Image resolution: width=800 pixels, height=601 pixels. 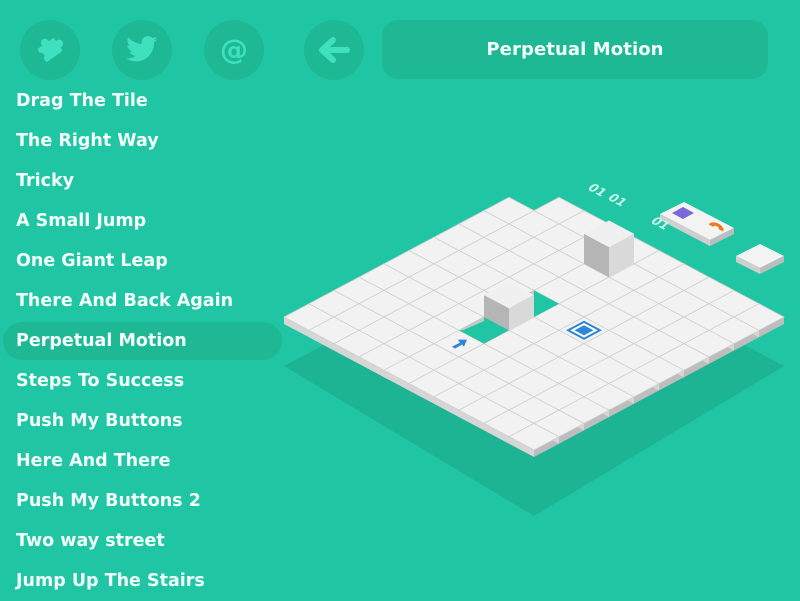 What do you see at coordinates (145, 101) in the screenshot?
I see `level-item: Drag The Tile` at bounding box center [145, 101].